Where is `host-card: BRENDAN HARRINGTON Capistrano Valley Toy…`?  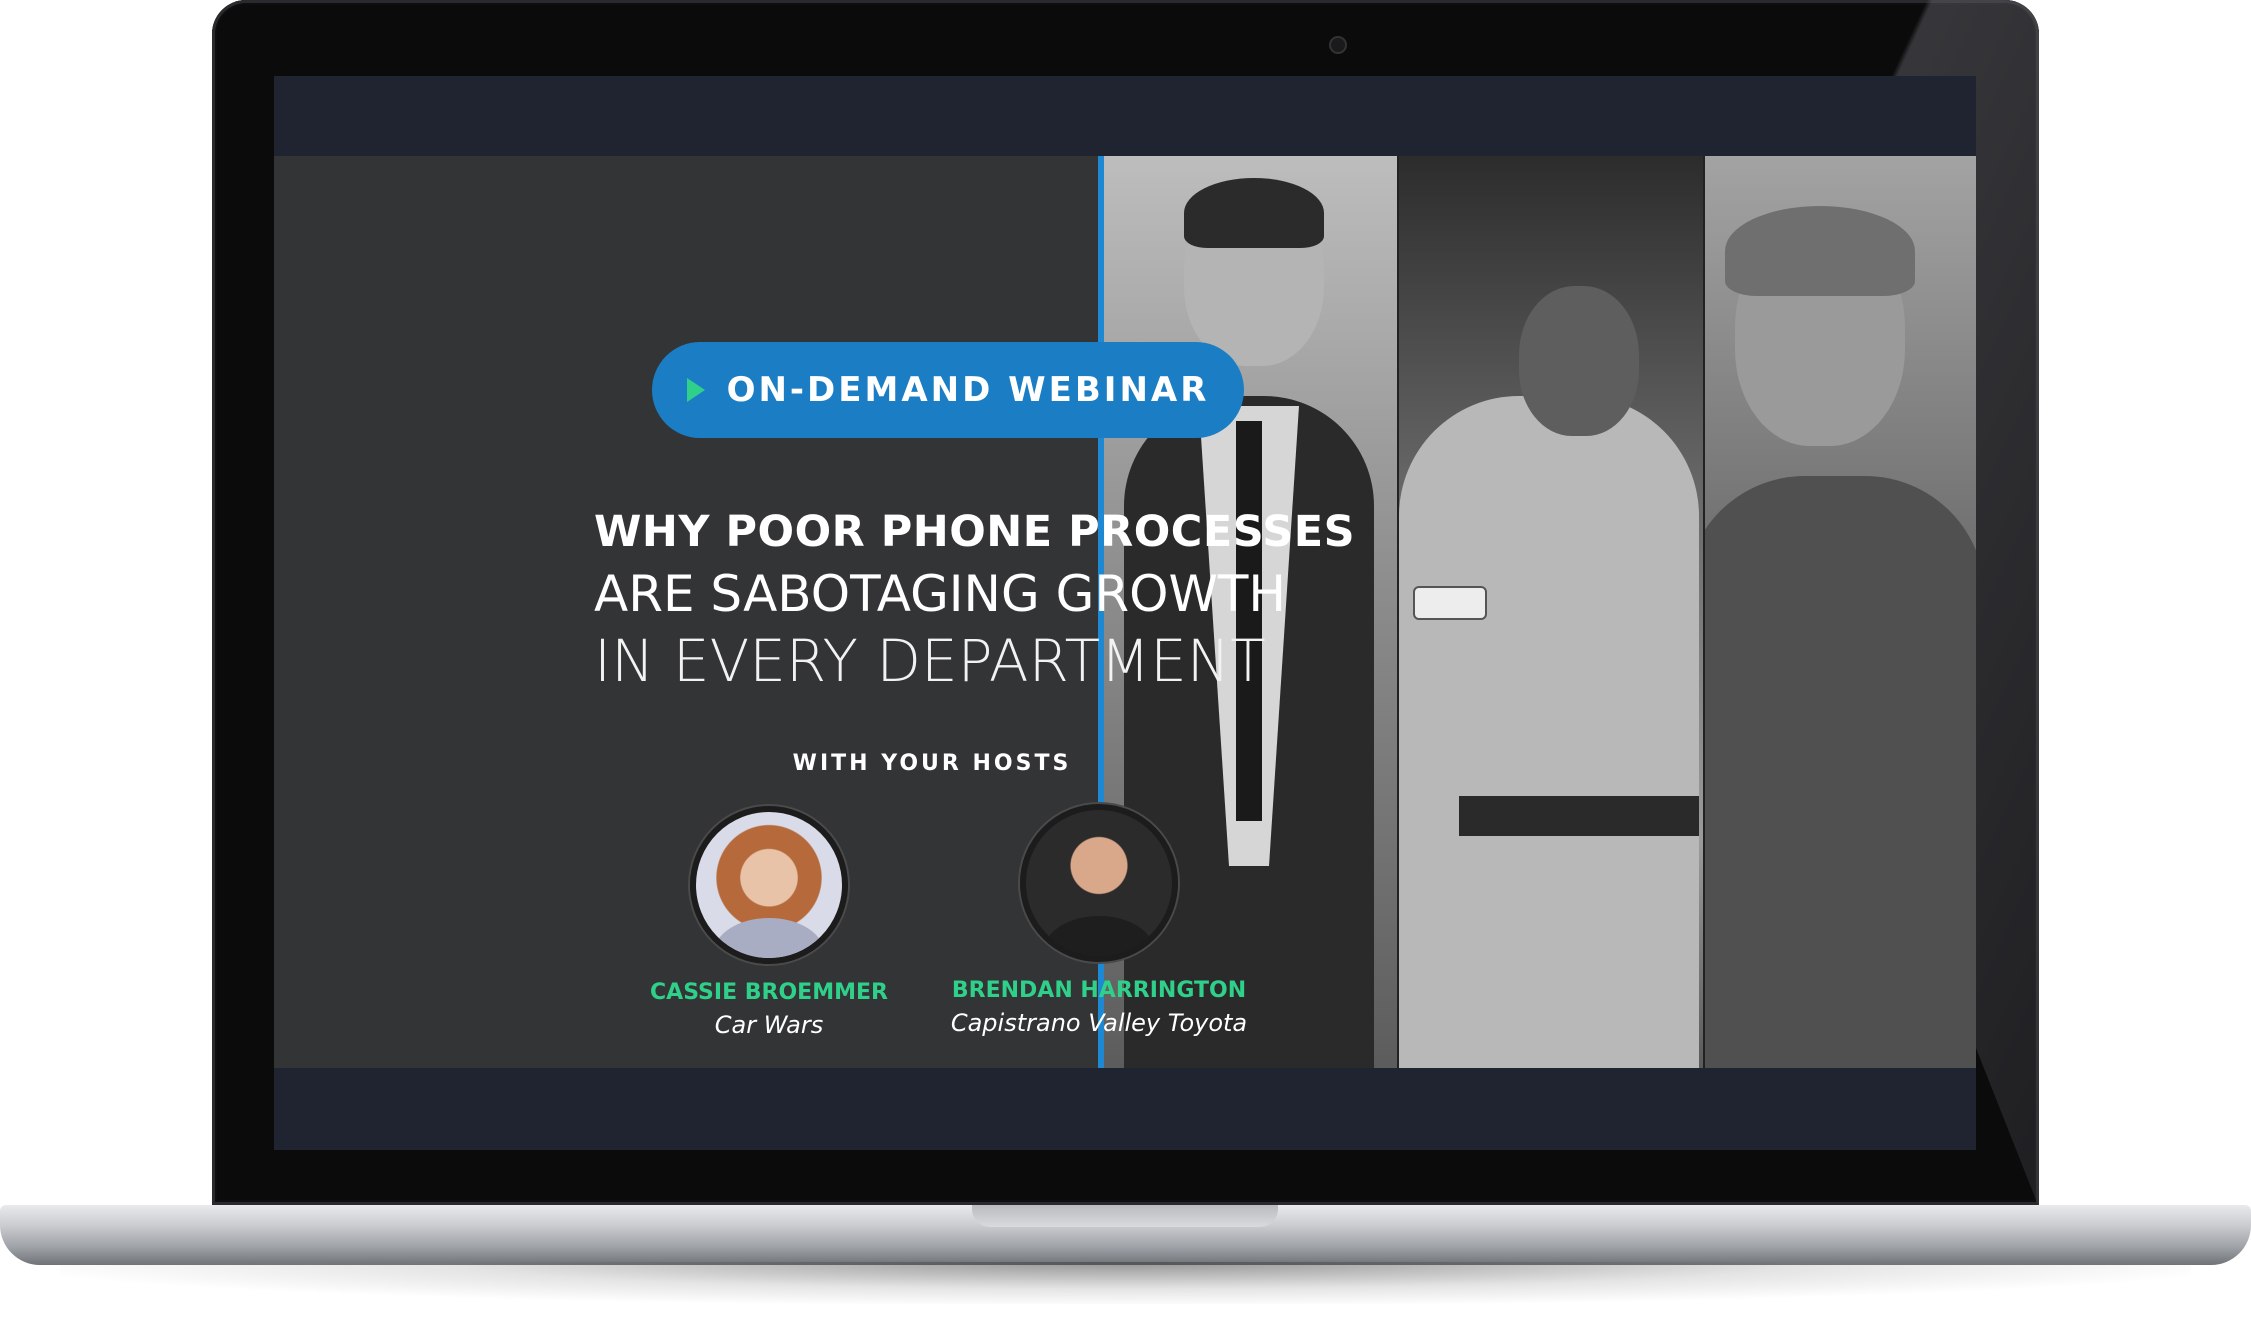
host-card: BRENDAN HARRINGTON Capistrano Valley Toy… is located at coordinates (1099, 920).